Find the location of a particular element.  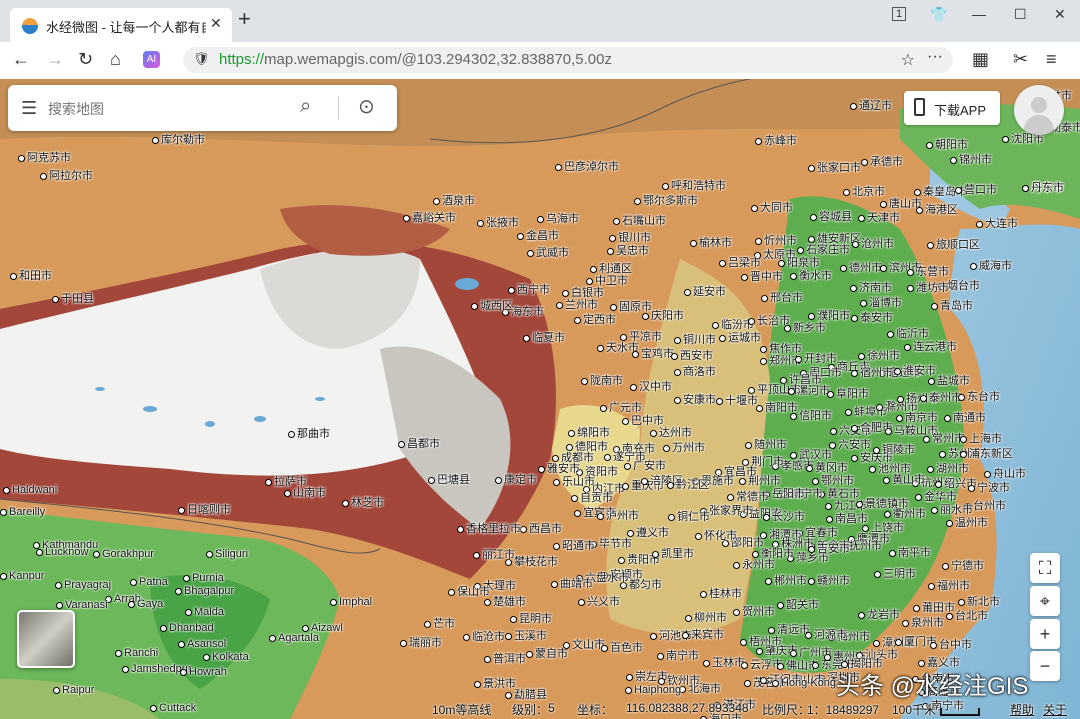

city-label: 六安市 is located at coordinates (850, 444).